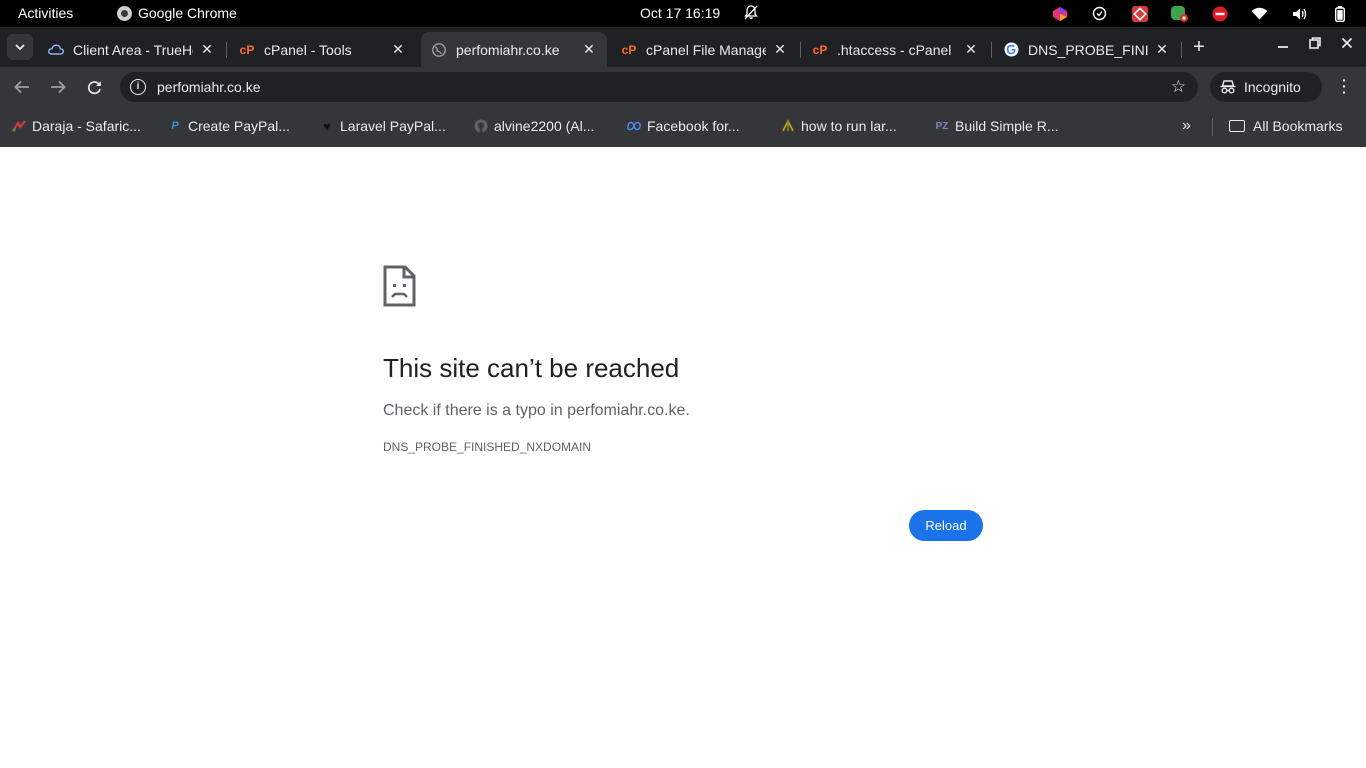  I want to click on close-icon, so click(1347, 43).